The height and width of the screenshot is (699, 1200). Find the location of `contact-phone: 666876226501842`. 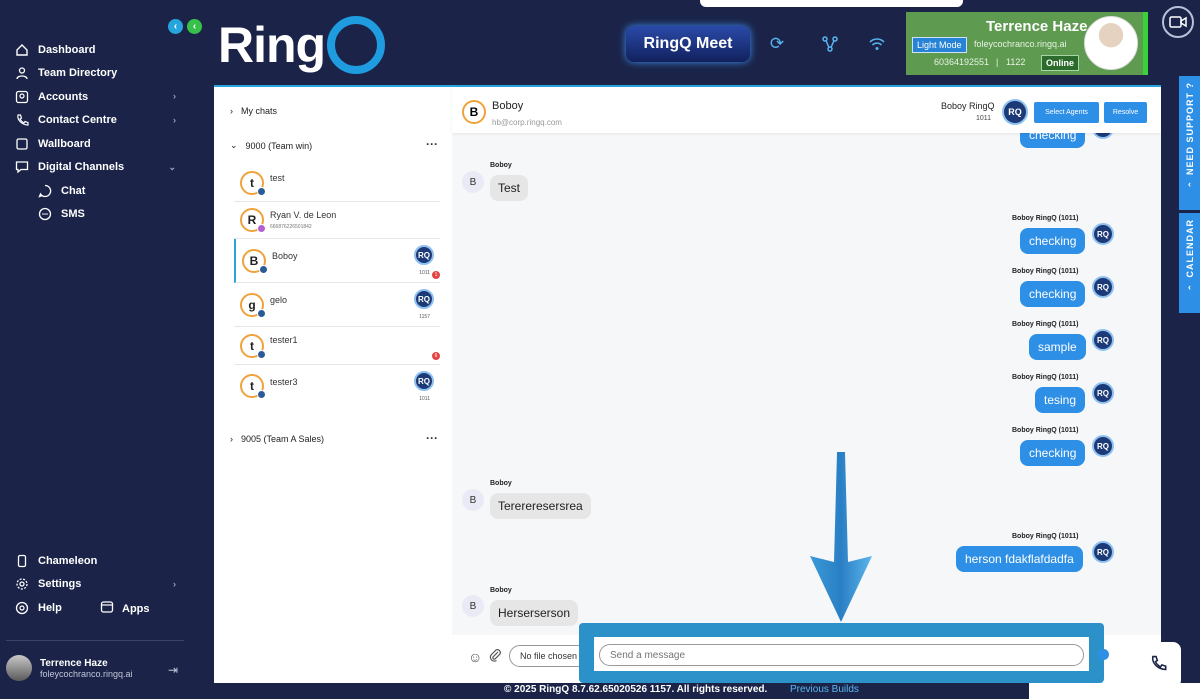

contact-phone: 666876226501842 is located at coordinates (291, 227).